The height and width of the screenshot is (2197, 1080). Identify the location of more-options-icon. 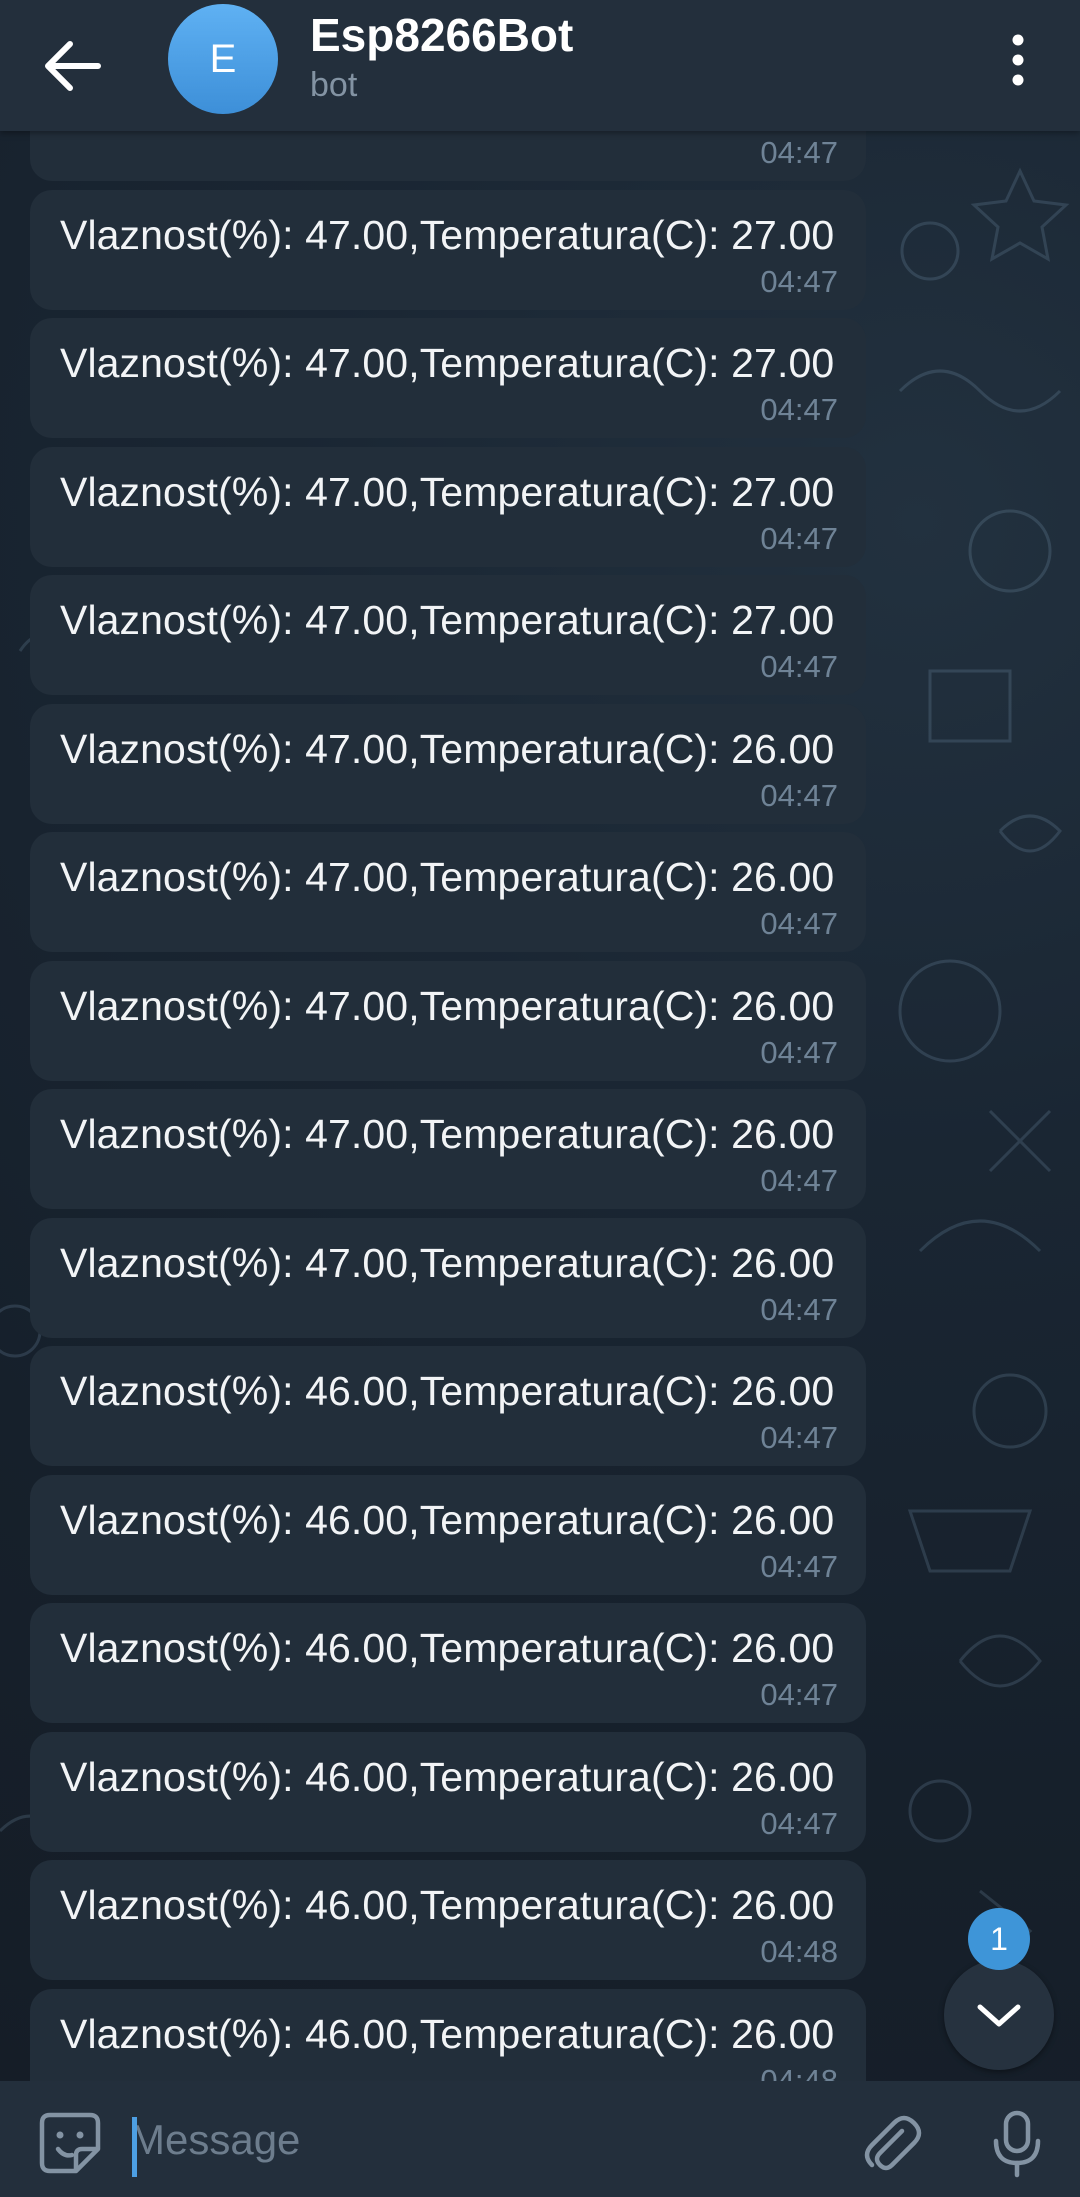
(1018, 60).